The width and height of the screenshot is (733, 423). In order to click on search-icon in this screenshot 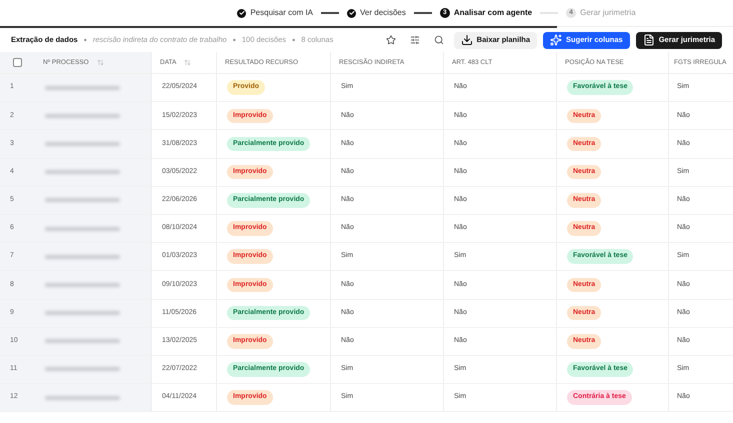, I will do `click(439, 40)`.